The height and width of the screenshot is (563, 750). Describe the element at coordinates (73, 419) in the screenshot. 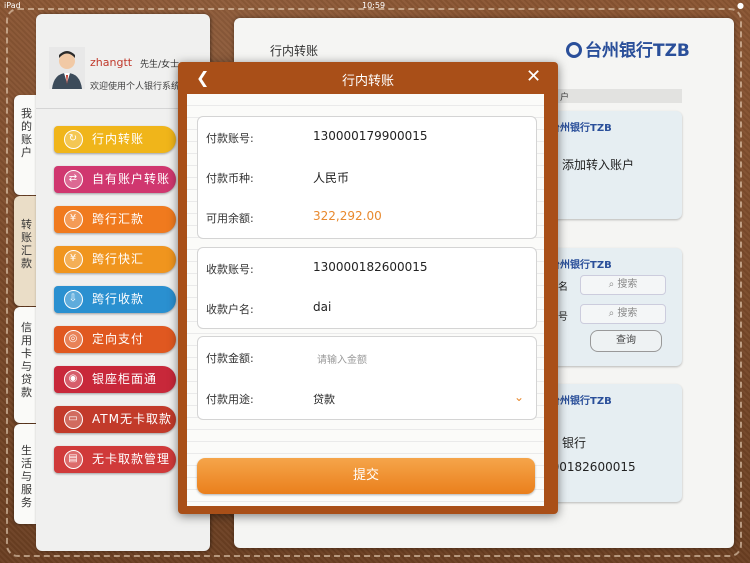

I see `menu-item-icon: ▭` at that location.